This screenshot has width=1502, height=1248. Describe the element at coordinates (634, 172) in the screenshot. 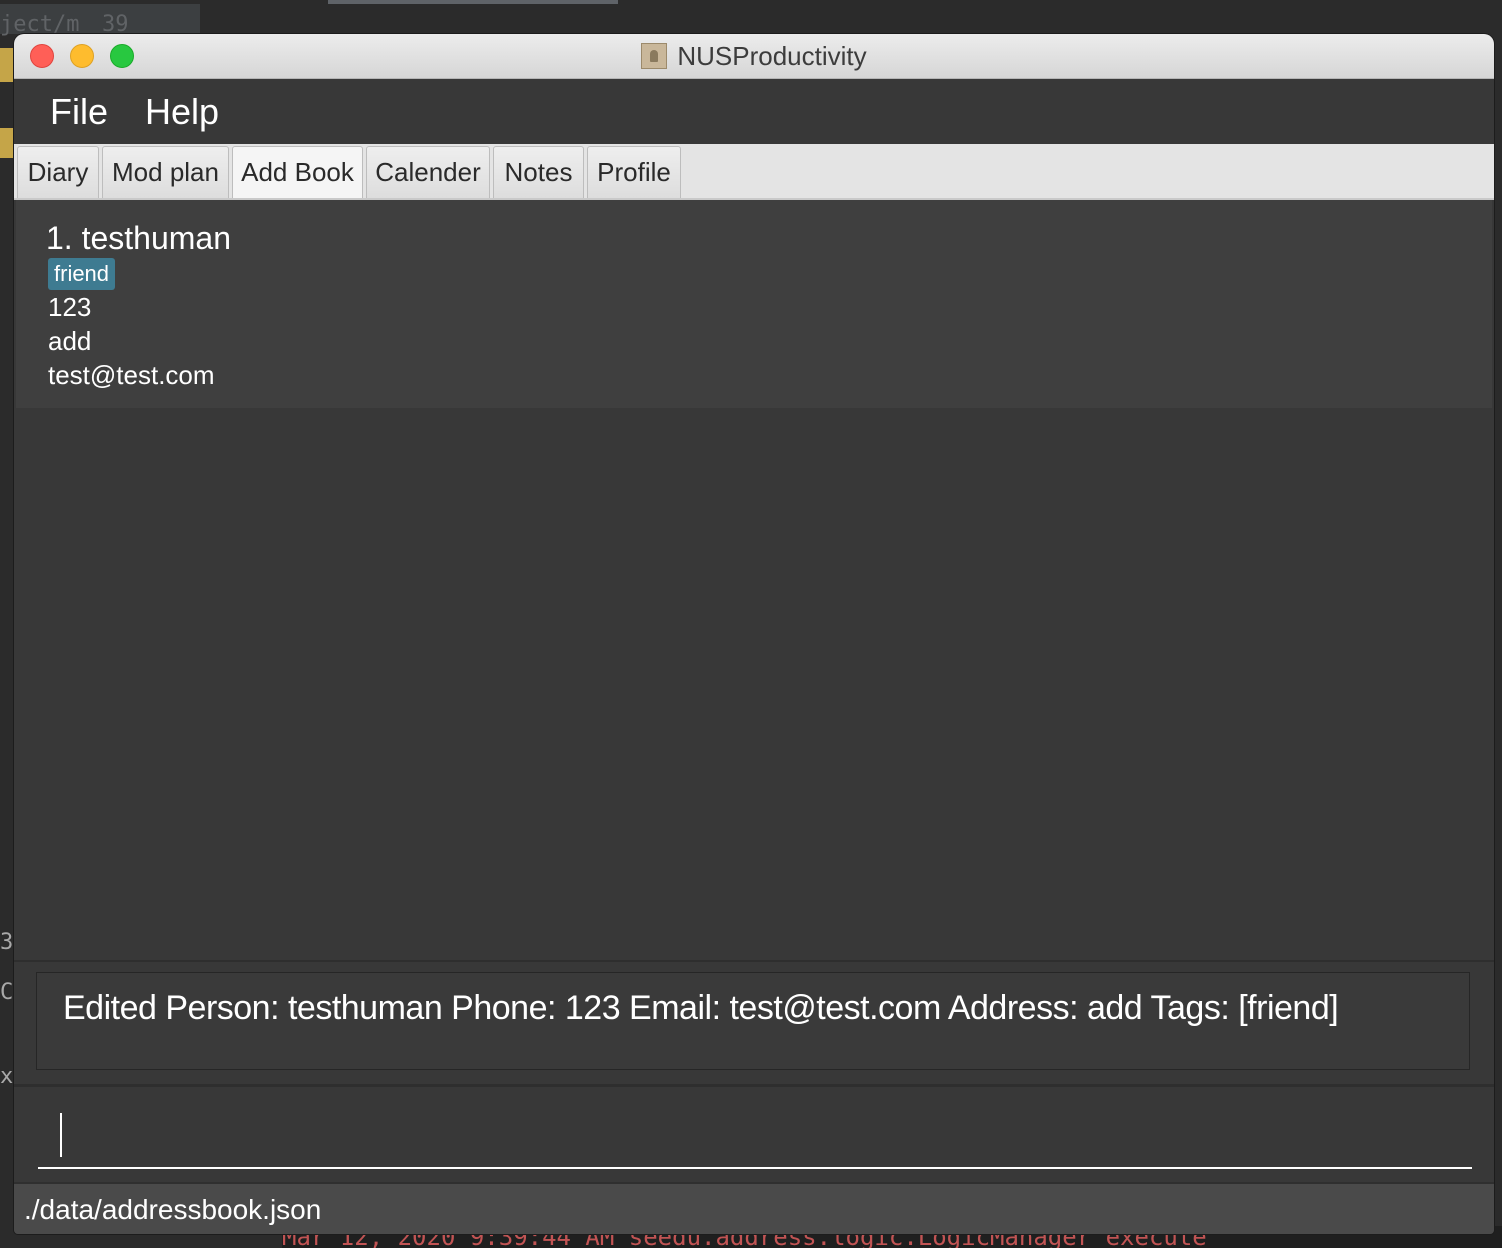

I see `tab-profile: Profile` at that location.